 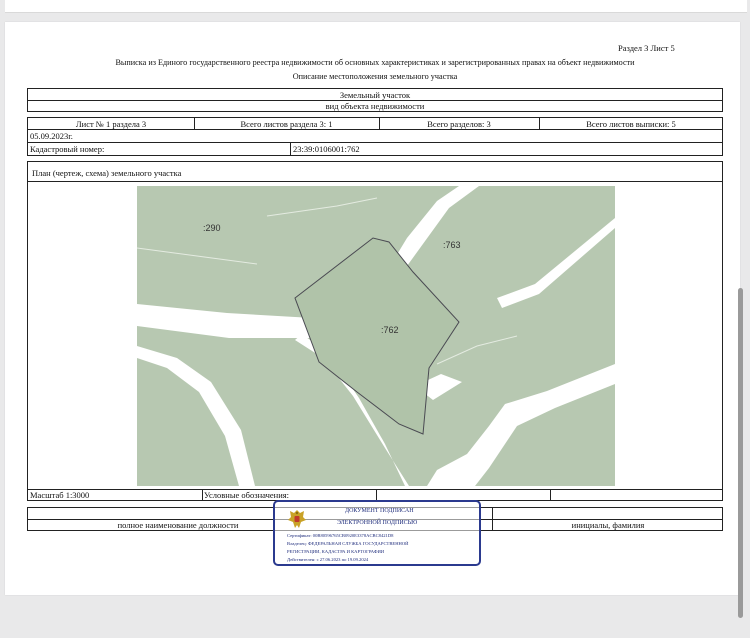 I want to click on object-name: Земельный участок, so click(x=375, y=95).